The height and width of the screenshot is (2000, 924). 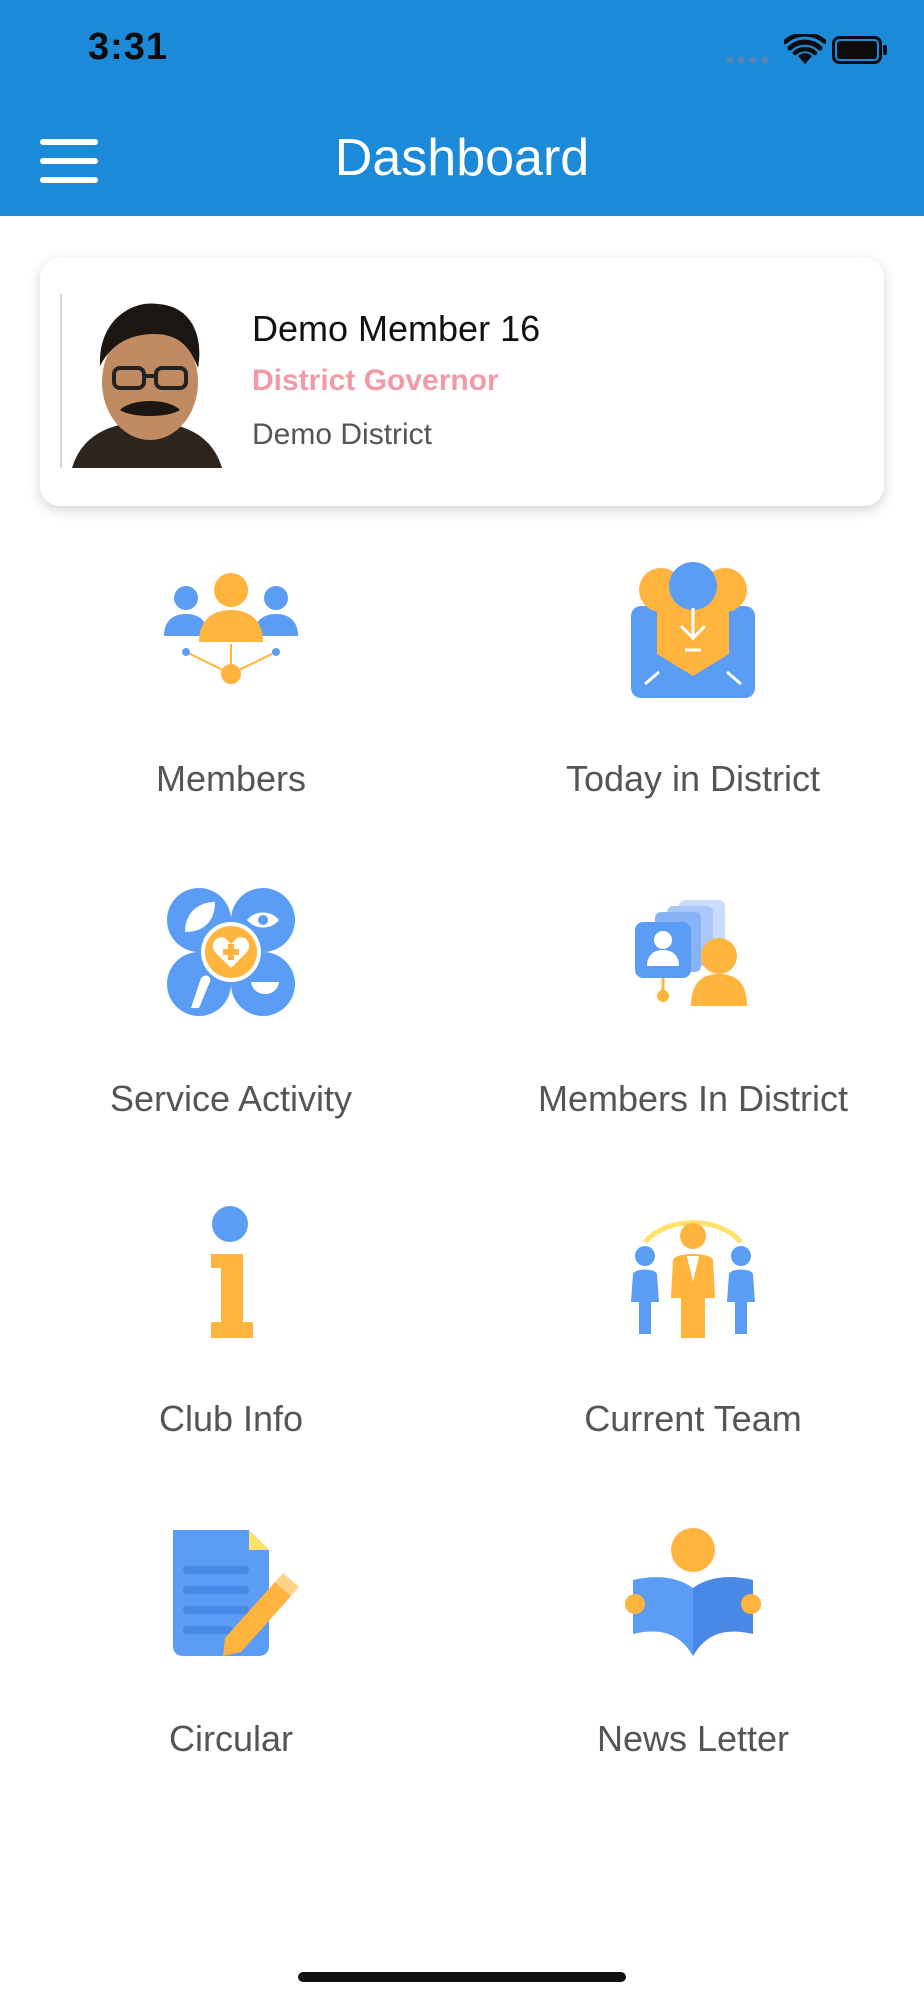 I want to click on tile-news-letter: News Letter, so click(x=693, y=1652).